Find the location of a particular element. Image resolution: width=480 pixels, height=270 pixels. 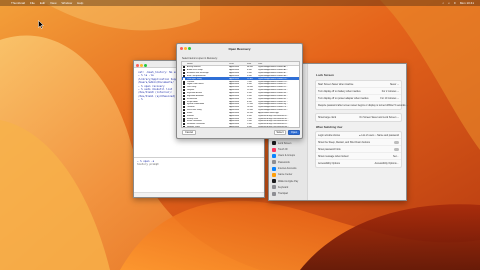

clock-text: Mon 10:41 is located at coordinates (467, 3).